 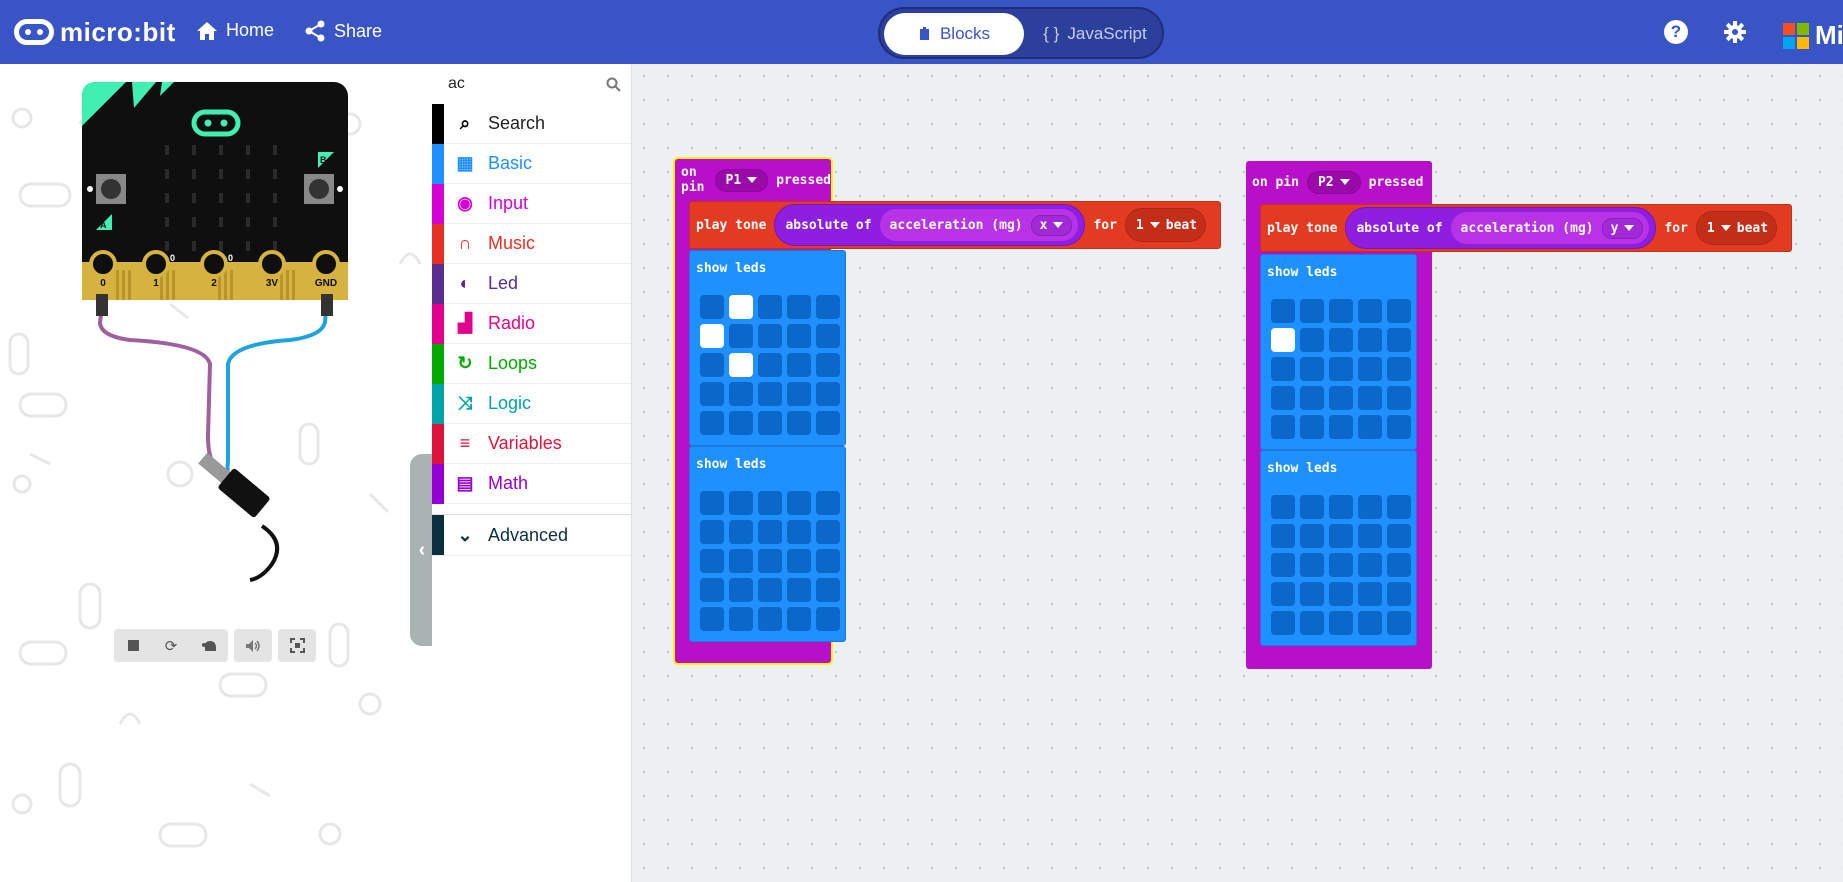 I want to click on share-button: Share, so click(x=343, y=31).